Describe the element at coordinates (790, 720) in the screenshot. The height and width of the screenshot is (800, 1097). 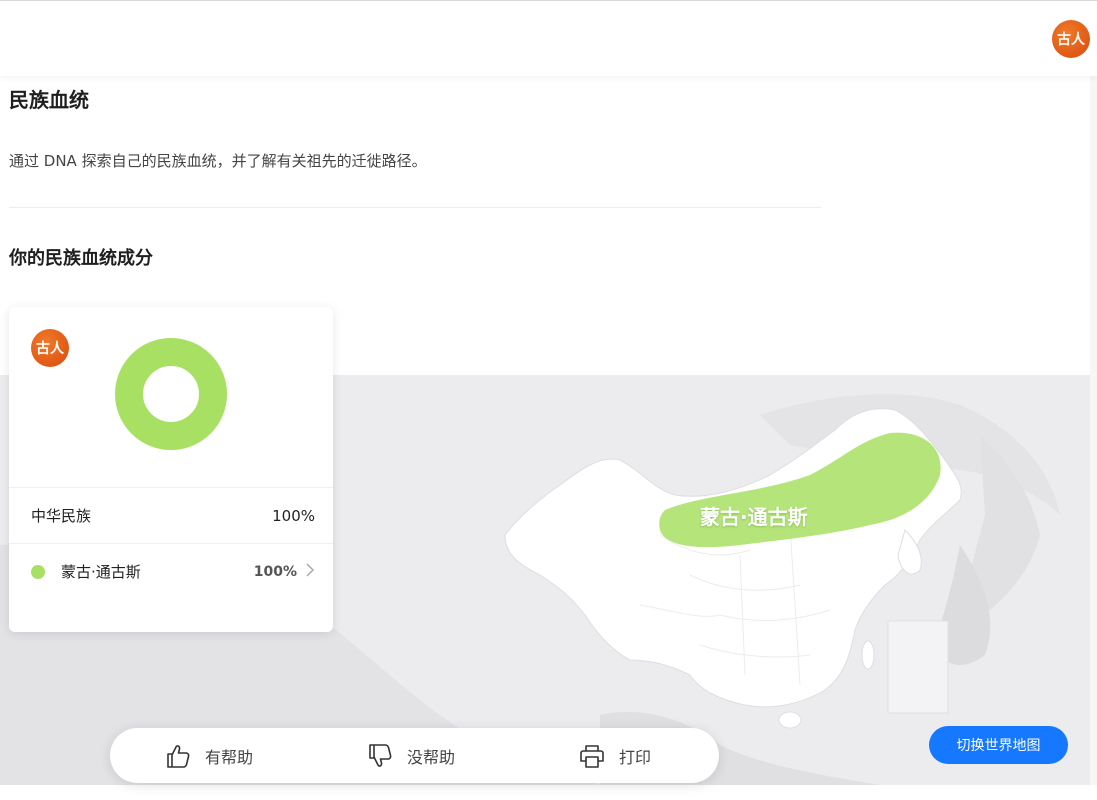
I see `land-hainan` at that location.